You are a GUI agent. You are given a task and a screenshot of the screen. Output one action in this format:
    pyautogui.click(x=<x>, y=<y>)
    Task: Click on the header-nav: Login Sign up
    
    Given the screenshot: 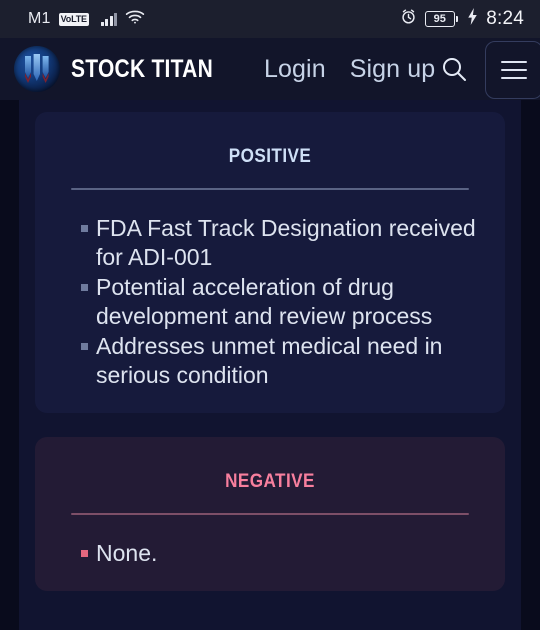 What is the action you would take?
    pyautogui.click(x=349, y=69)
    